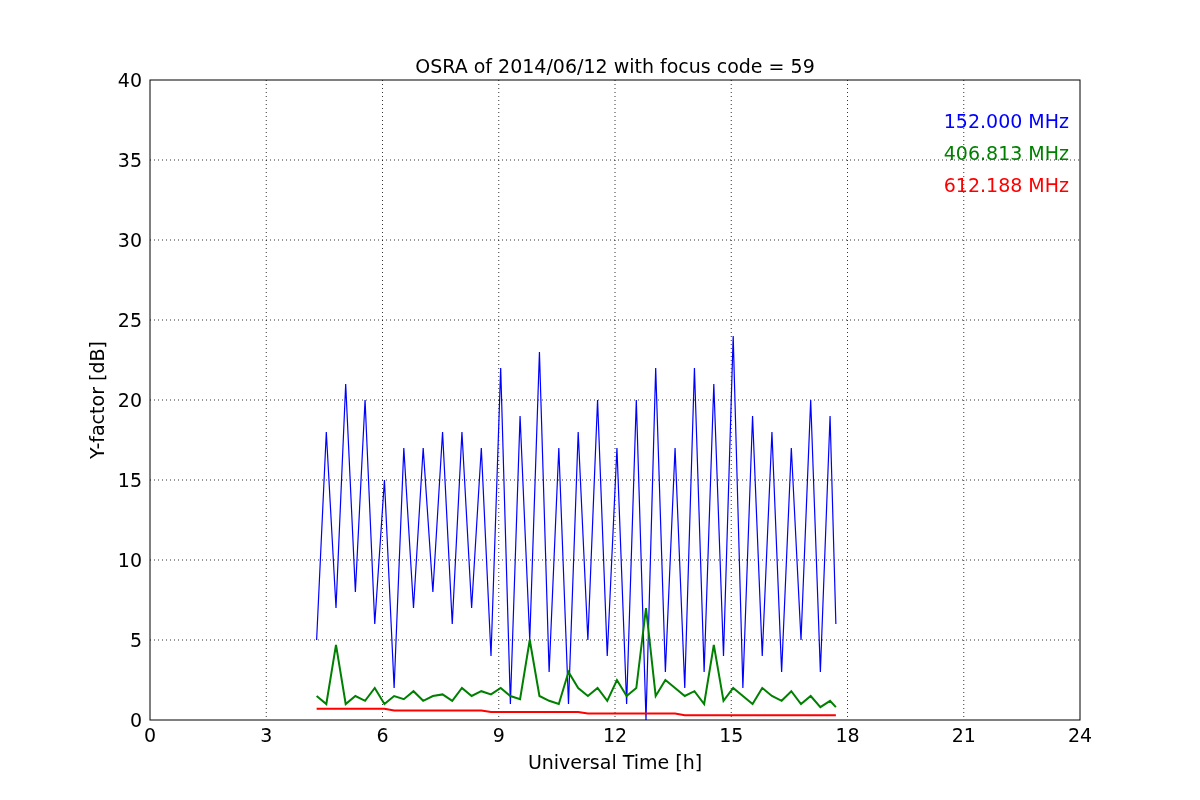  What do you see at coordinates (129, 480) in the screenshot?
I see `y-tick-label: 15` at bounding box center [129, 480].